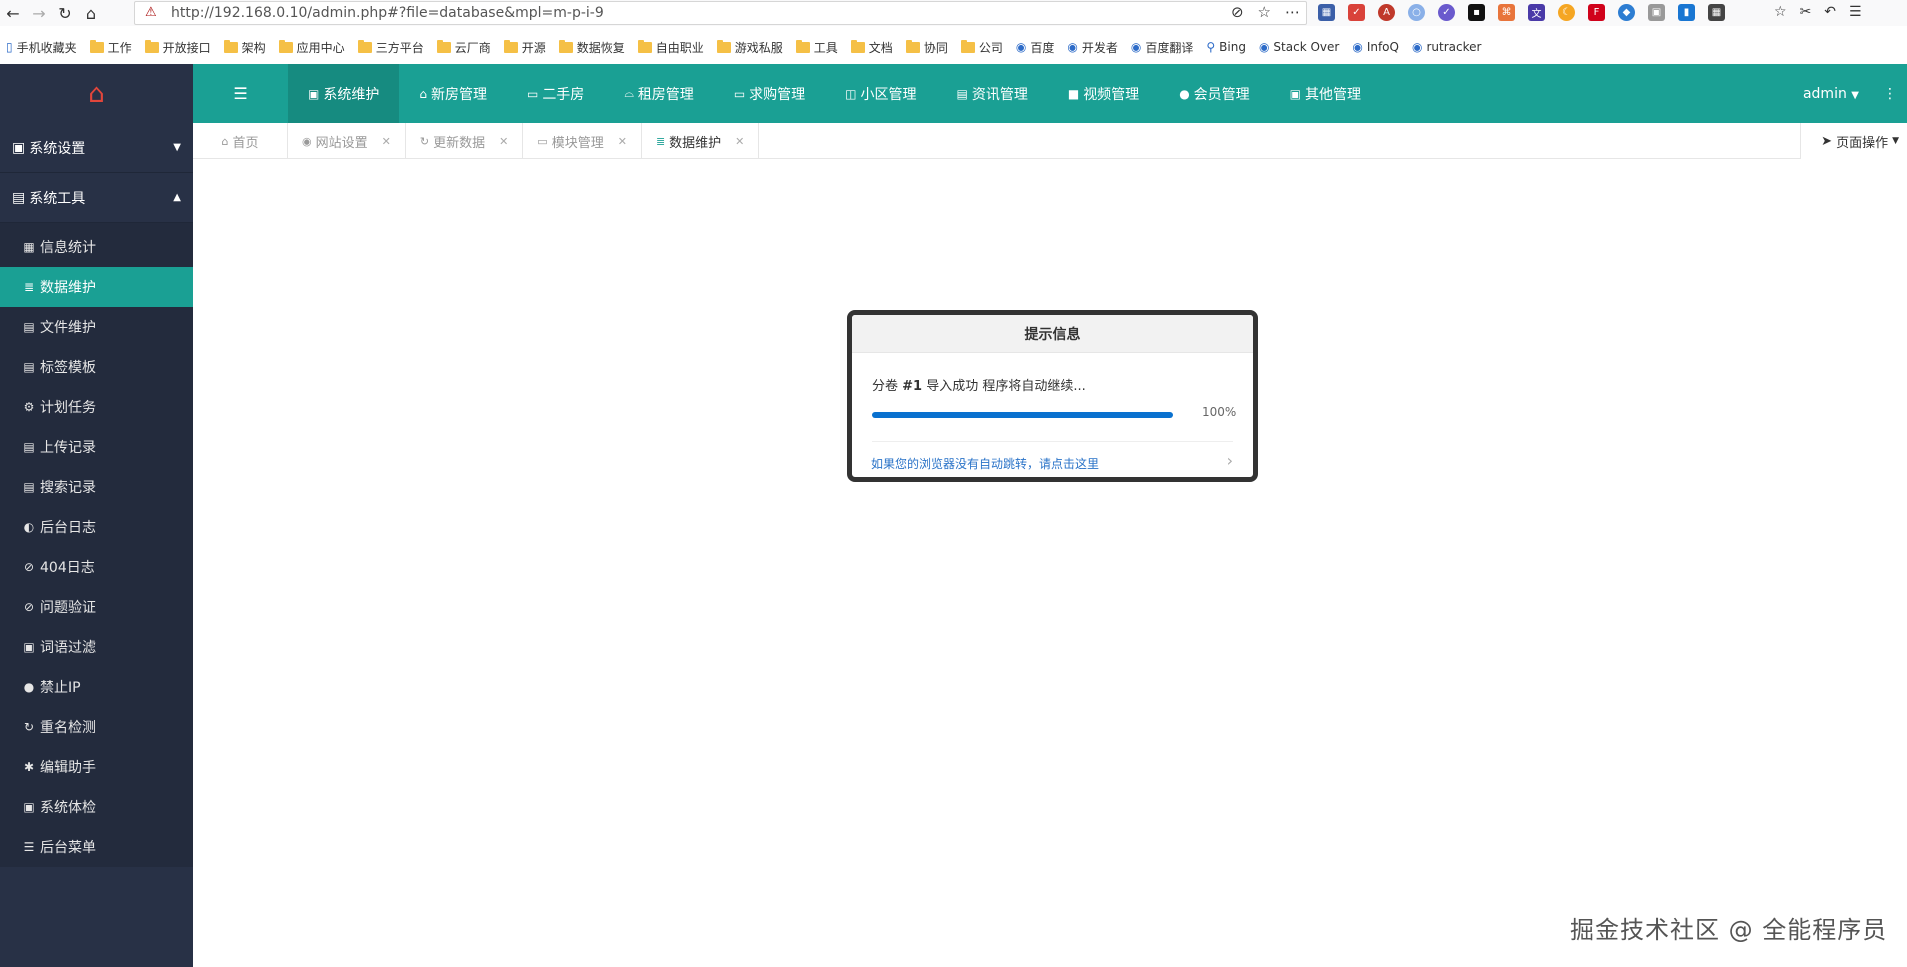  Describe the element at coordinates (524, 47) in the screenshot. I see `bookmark-item: 开源` at that location.